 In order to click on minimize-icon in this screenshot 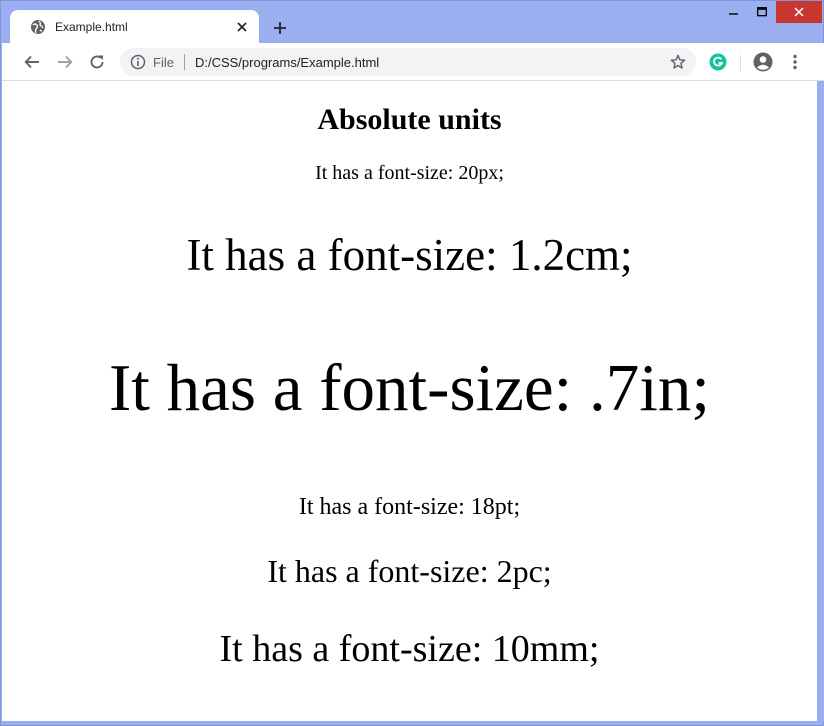, I will do `click(733, 14)`.